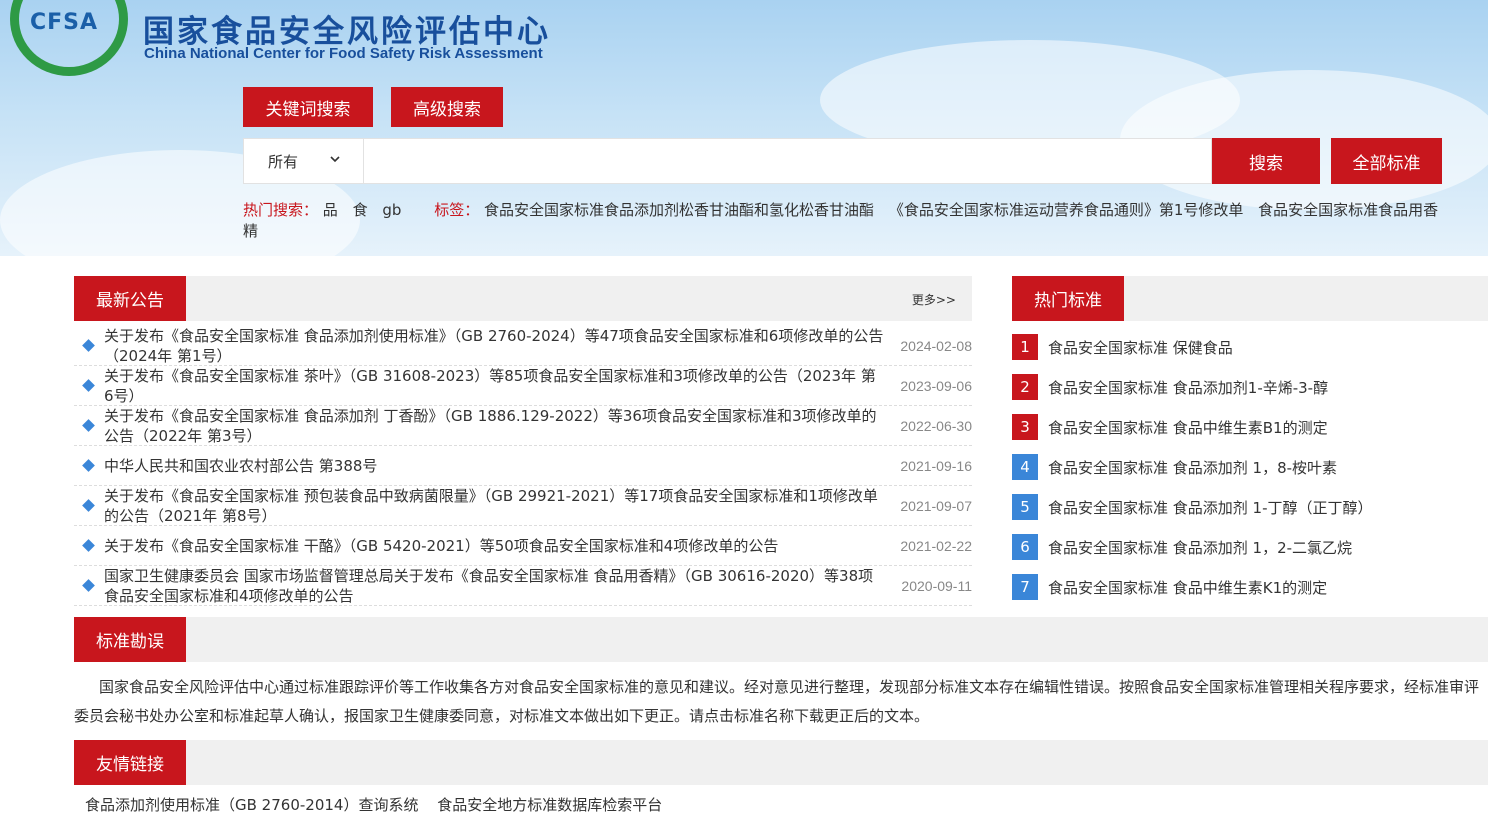 This screenshot has width=1488, height=825. Describe the element at coordinates (391, 210) in the screenshot. I see `hot-search-term: gb` at that location.